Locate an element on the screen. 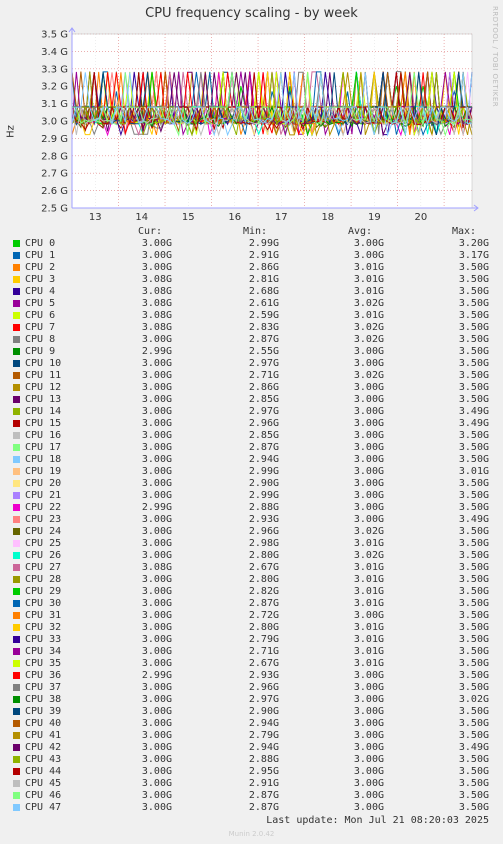 The width and height of the screenshot is (503, 844). legend-series-name: CPU 32 is located at coordinates (43, 627).